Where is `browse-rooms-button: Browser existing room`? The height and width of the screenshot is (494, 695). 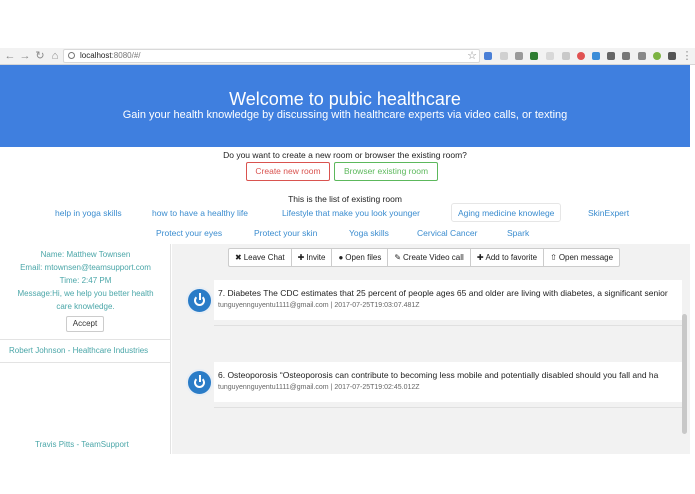 browse-rooms-button: Browser existing room is located at coordinates (386, 171).